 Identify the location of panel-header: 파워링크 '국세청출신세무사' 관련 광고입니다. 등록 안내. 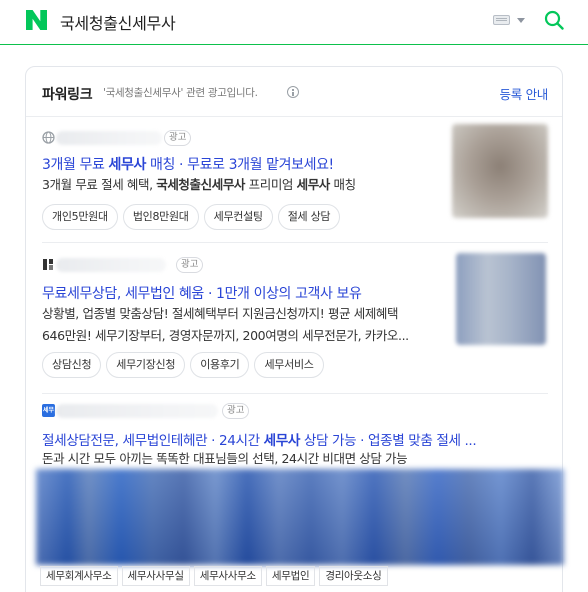
(294, 92).